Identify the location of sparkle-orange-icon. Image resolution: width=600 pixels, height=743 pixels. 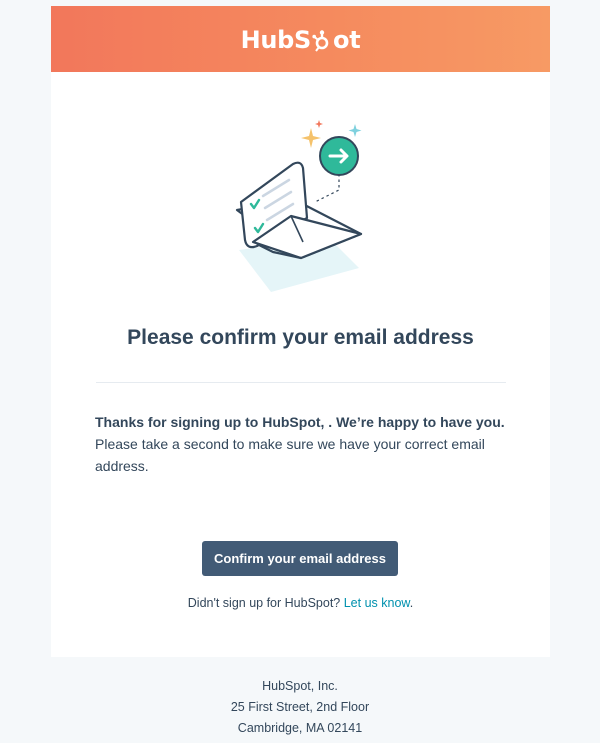
(311, 138).